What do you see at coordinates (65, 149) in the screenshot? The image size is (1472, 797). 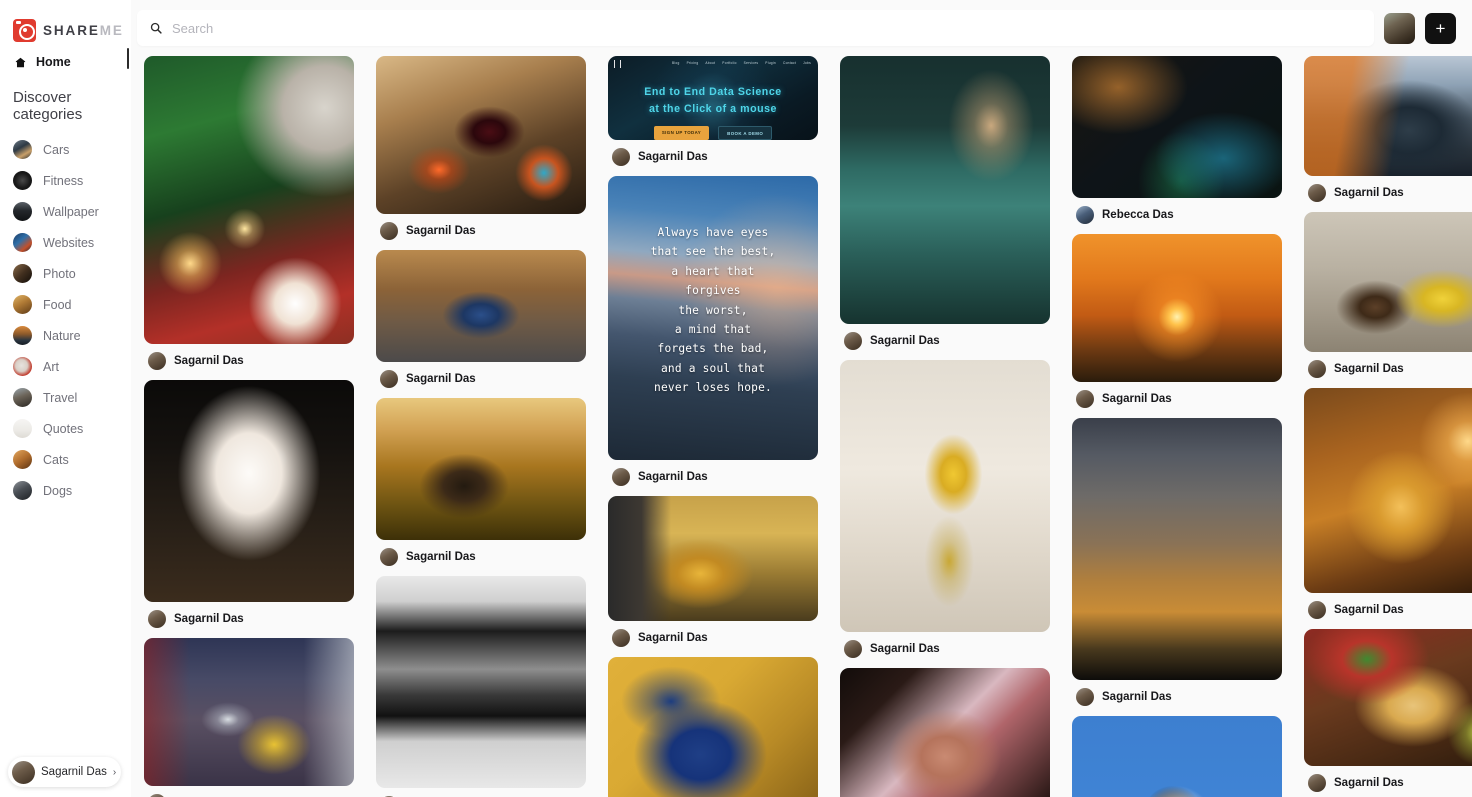 I see `sidebar-item-cars: Cars` at bounding box center [65, 149].